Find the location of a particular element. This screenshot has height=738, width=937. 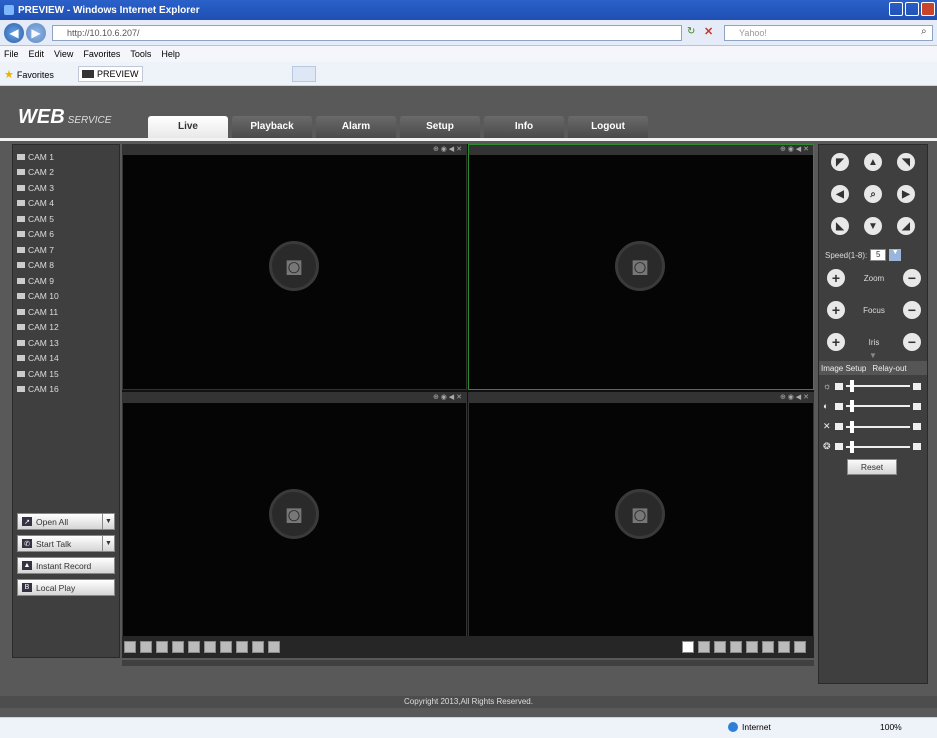

ptz-left-button: ◀ is located at coordinates (840, 194).